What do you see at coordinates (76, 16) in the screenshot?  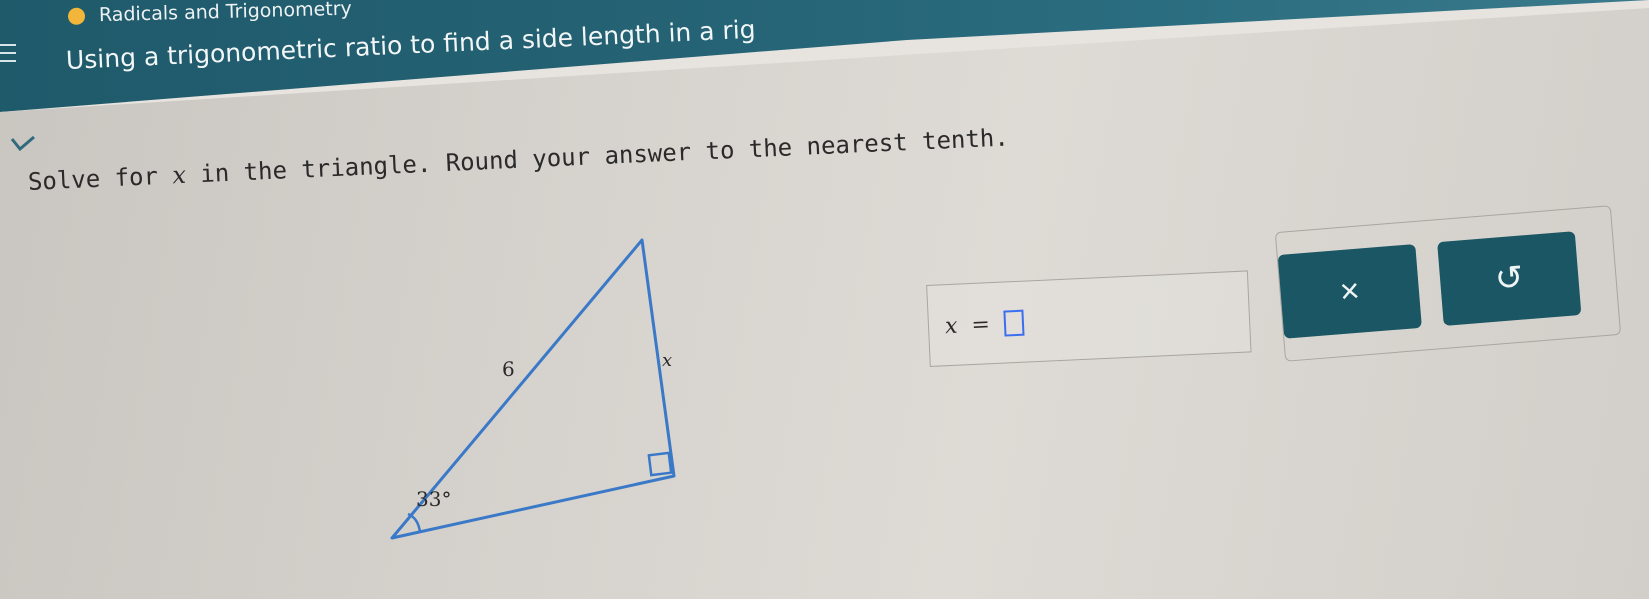 I see `topic-status-dot` at bounding box center [76, 16].